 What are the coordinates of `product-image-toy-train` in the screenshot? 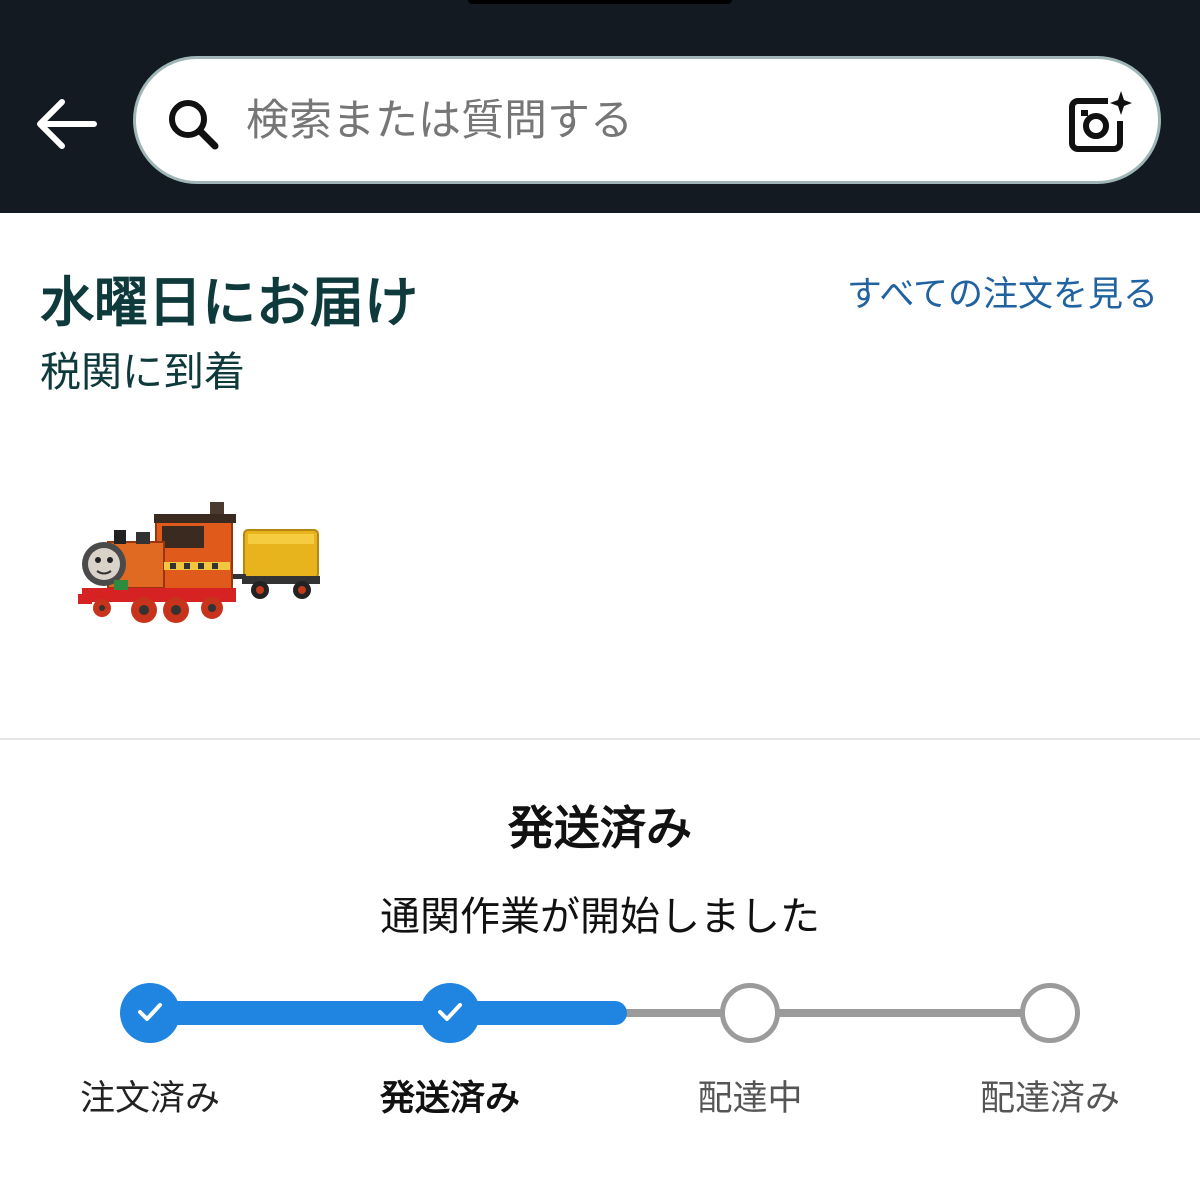 It's located at (199, 570).